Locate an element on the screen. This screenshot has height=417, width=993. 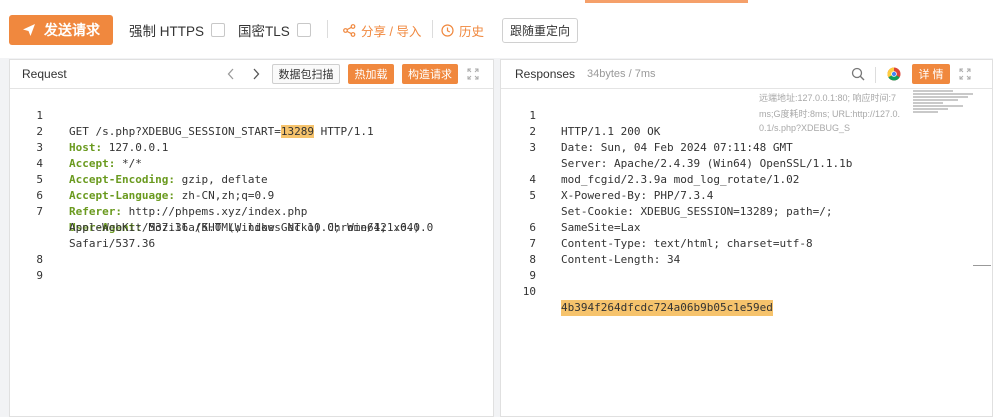
request-header: Request 数据包扫描 热加载 构造请求 is located at coordinates (251, 74).